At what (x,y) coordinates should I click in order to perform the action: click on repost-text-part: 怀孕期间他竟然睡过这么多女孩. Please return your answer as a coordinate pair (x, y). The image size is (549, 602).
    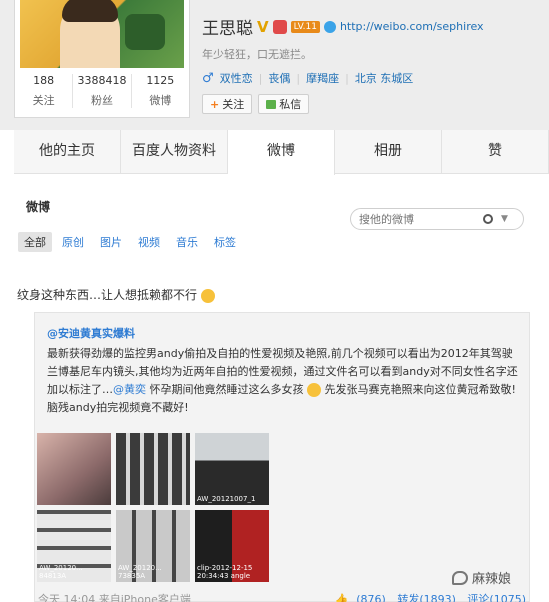
    Looking at the image, I should click on (225, 389).